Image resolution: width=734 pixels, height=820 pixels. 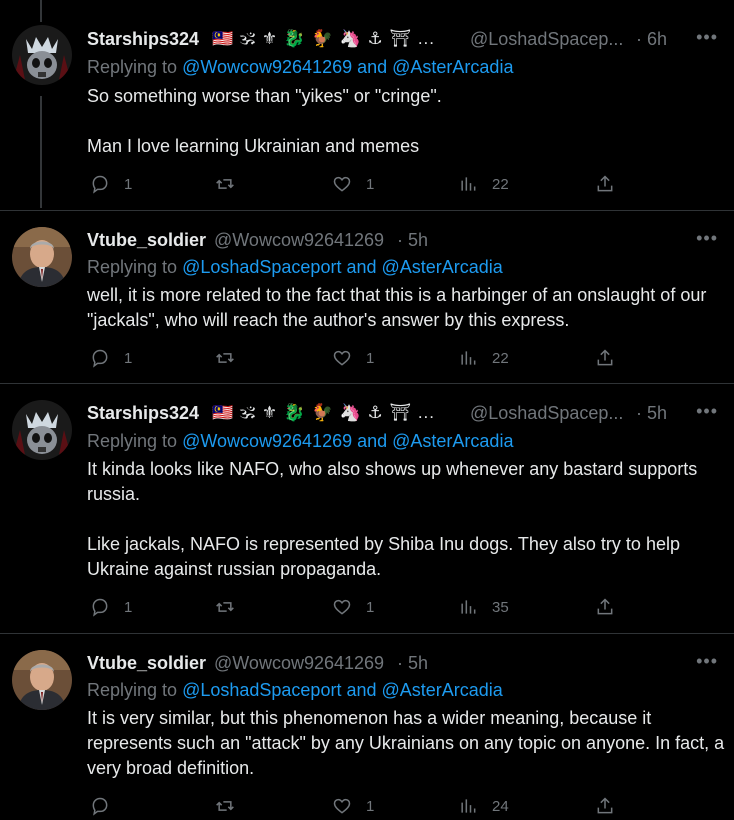 I want to click on view-count: 24, so click(x=500, y=806).